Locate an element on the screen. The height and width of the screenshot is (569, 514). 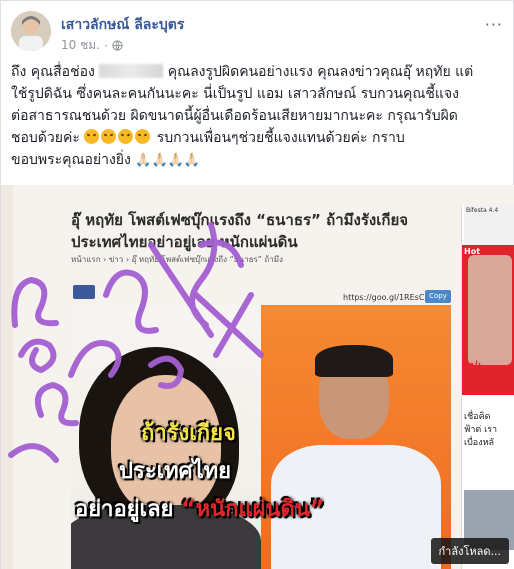
post-meta: 10 ชม. · is located at coordinates (92, 45).